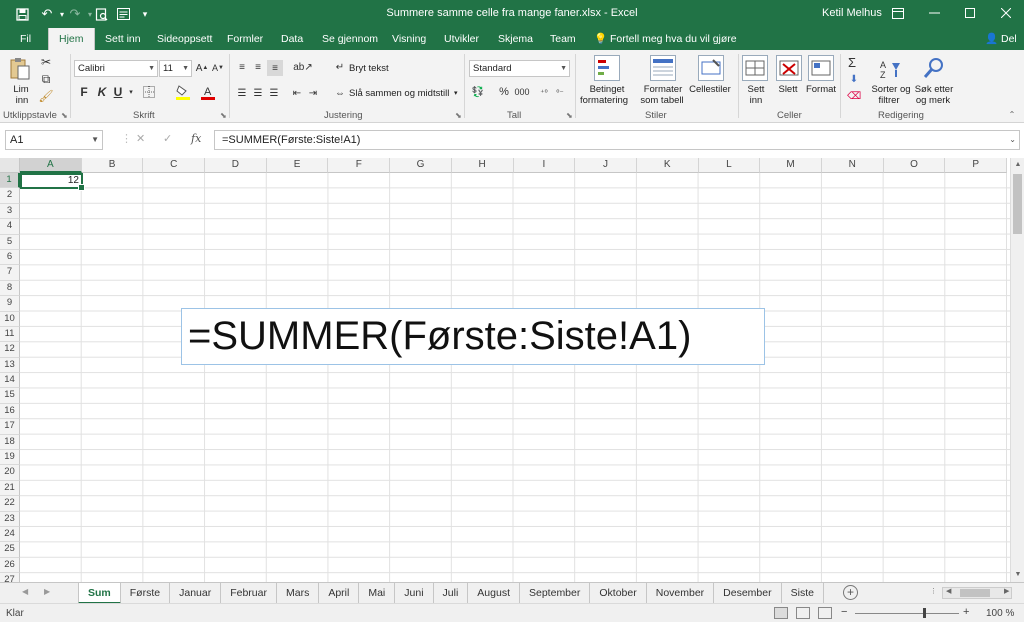 The height and width of the screenshot is (622, 1024). What do you see at coordinates (10, 242) in the screenshot?
I see `row-header: 5` at bounding box center [10, 242].